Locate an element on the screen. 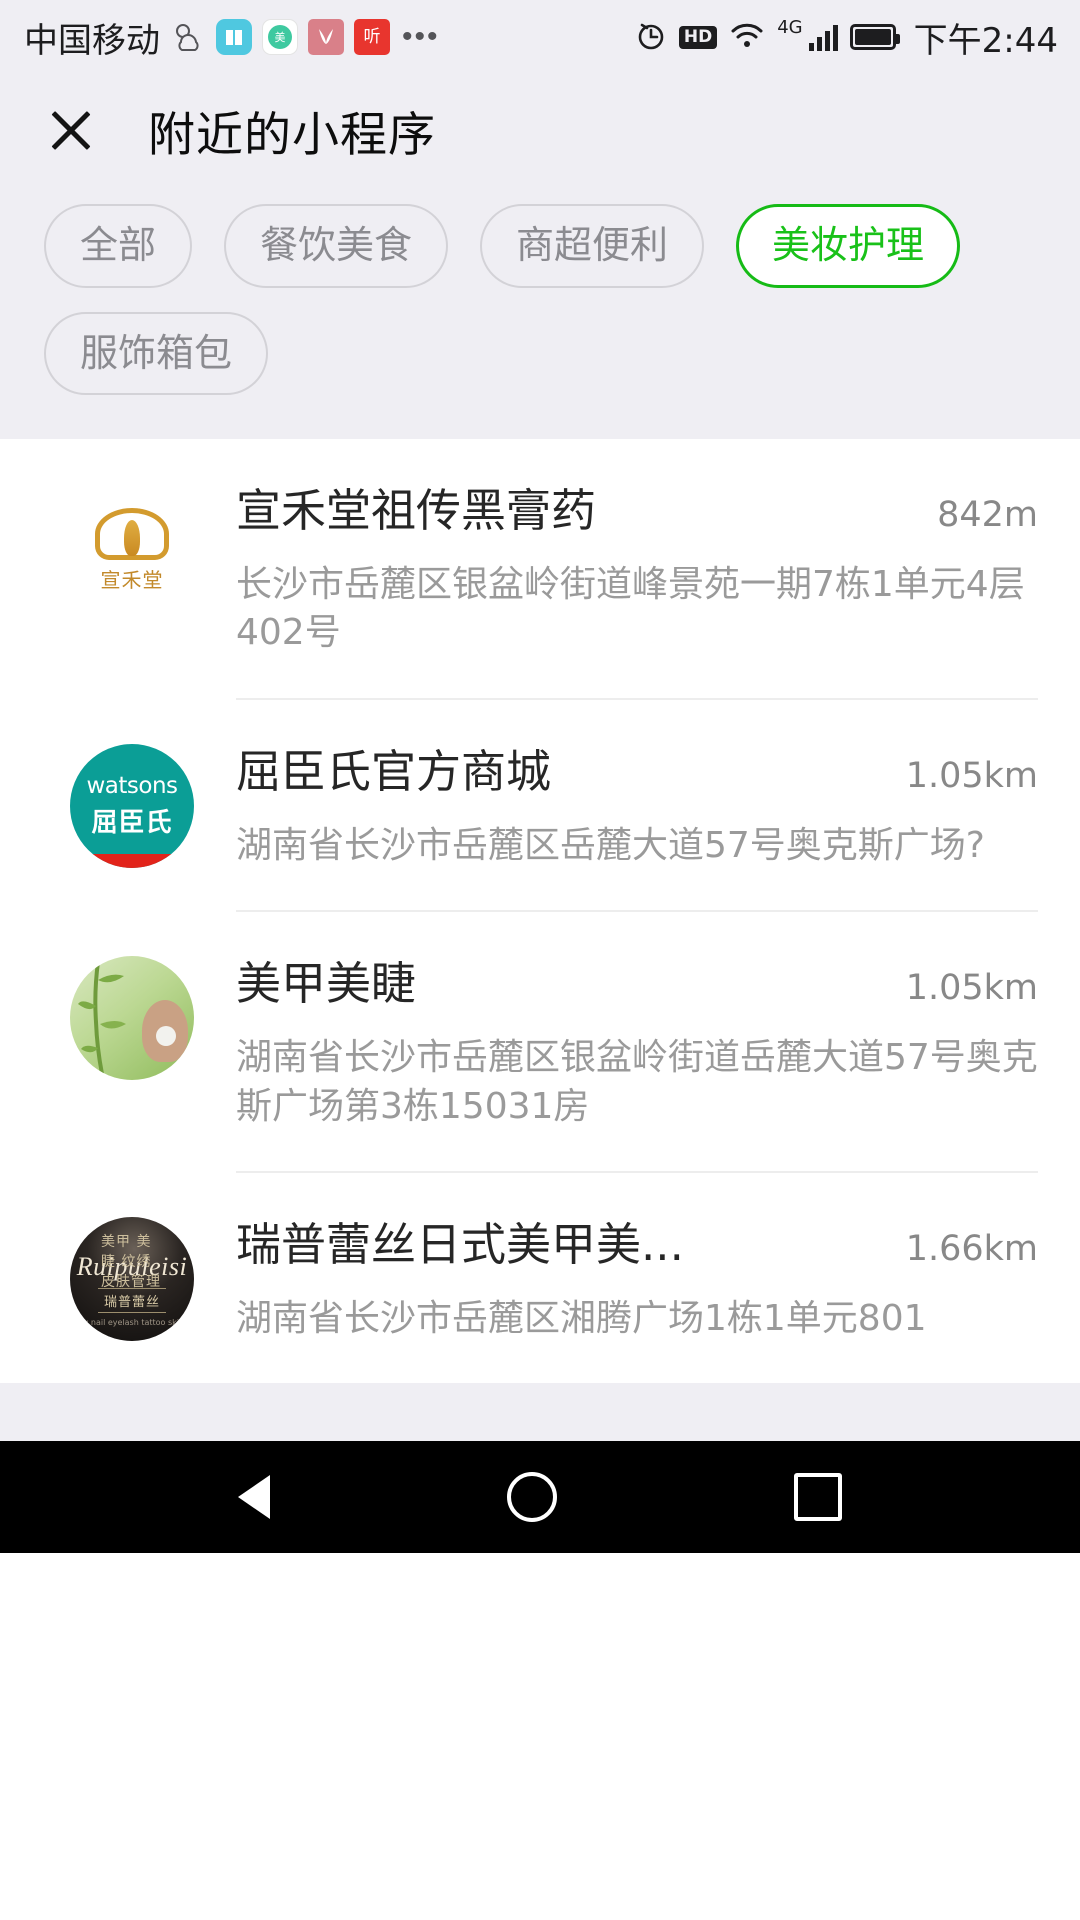 Image resolution: width=1080 pixels, height=1920 pixels. battery-icon is located at coordinates (874, 37).